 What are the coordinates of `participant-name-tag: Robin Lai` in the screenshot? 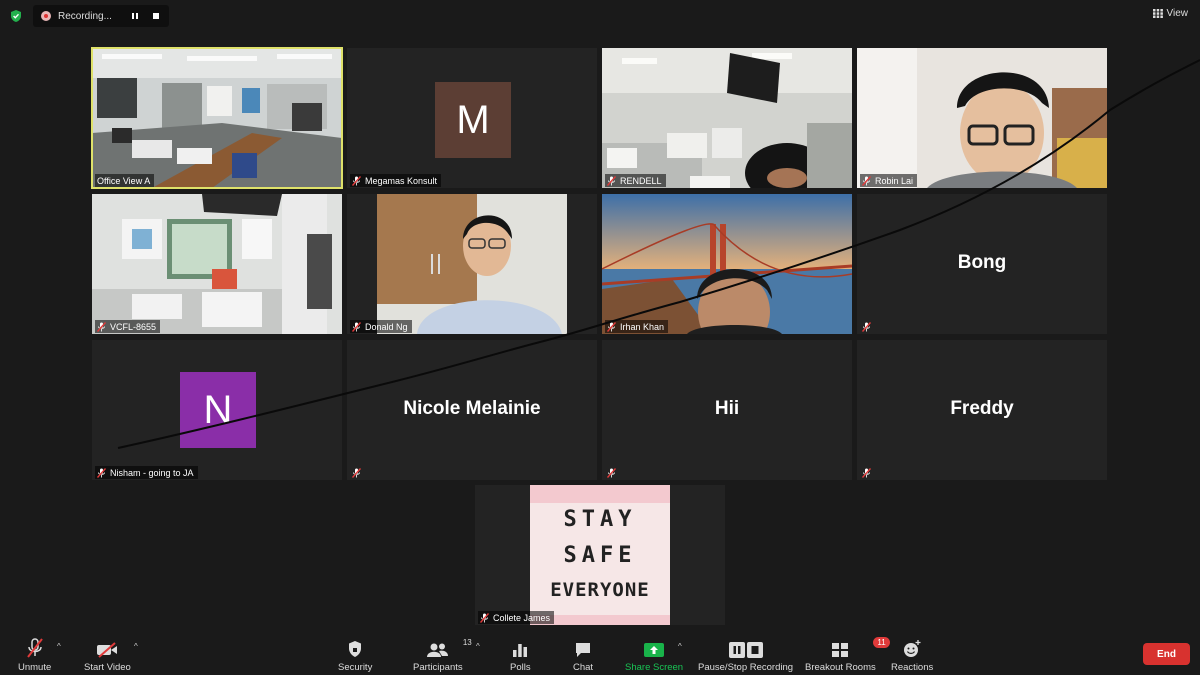 It's located at (889, 180).